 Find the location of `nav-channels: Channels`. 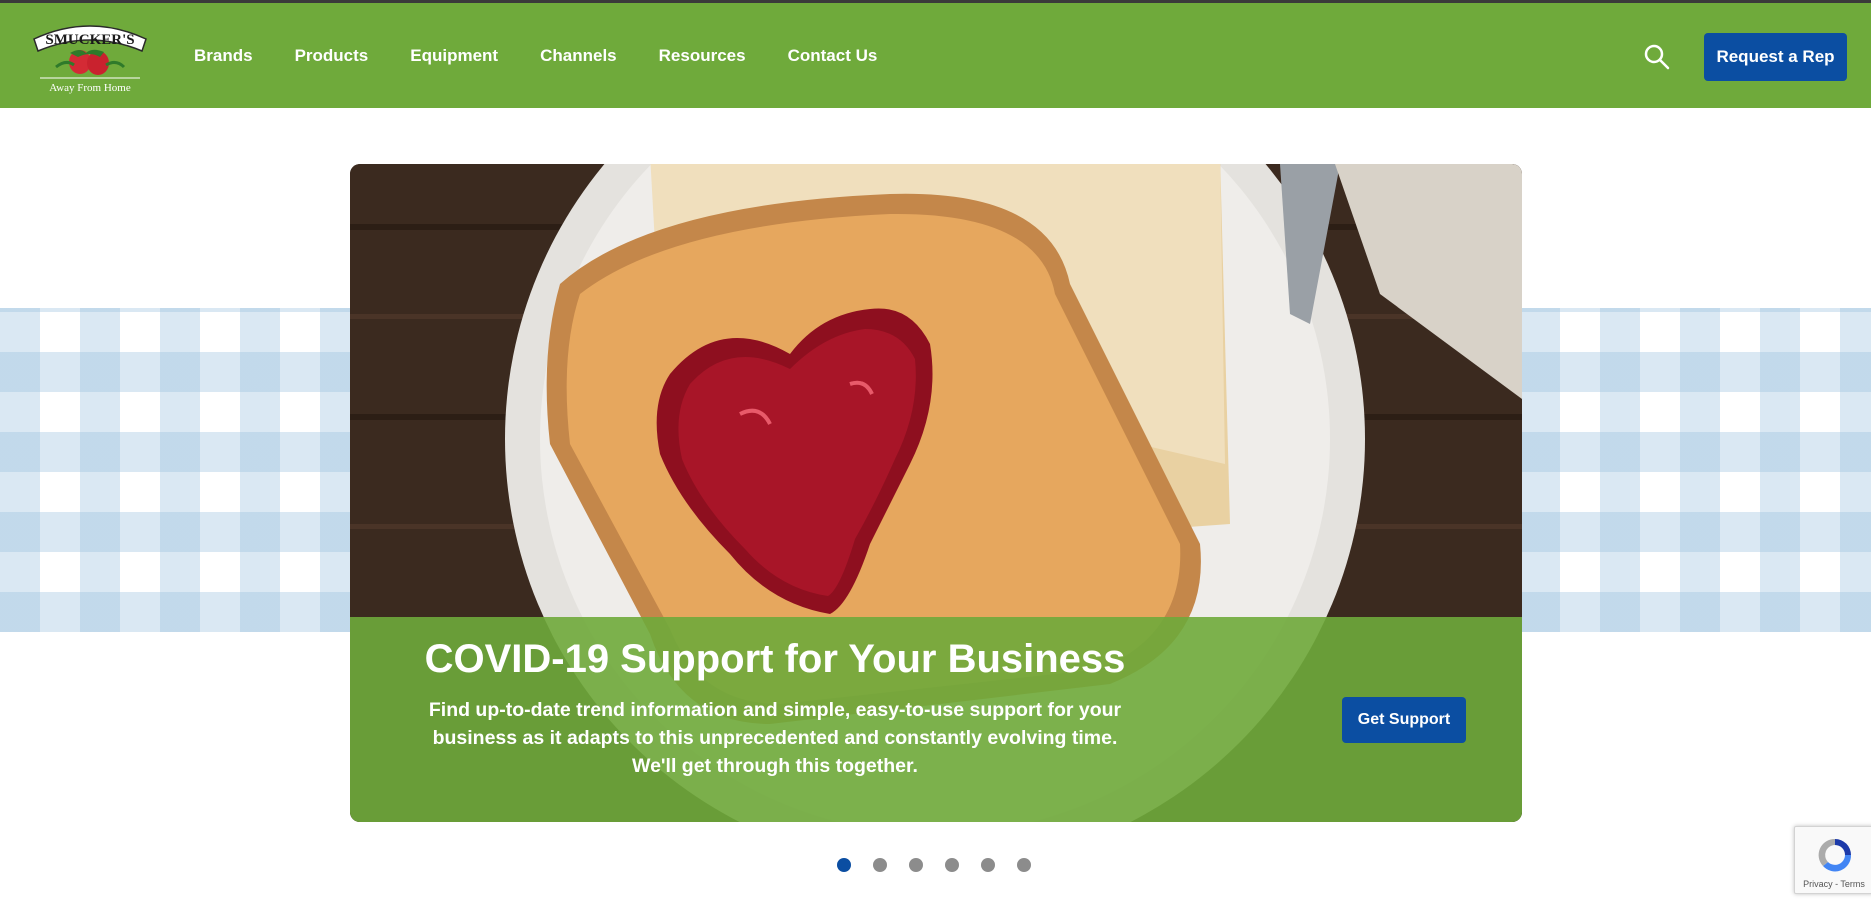

nav-channels: Channels is located at coordinates (578, 56).